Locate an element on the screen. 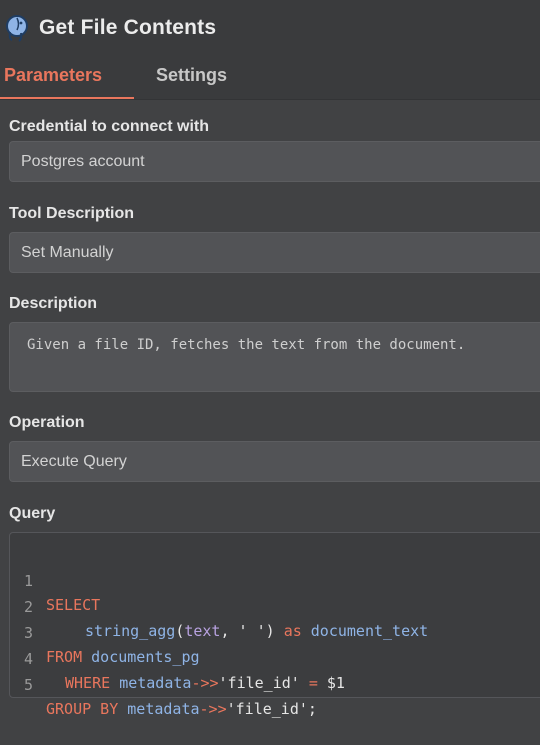 Image resolution: width=540 pixels, height=745 pixels. sql-keyword: SELECT is located at coordinates (73, 605).